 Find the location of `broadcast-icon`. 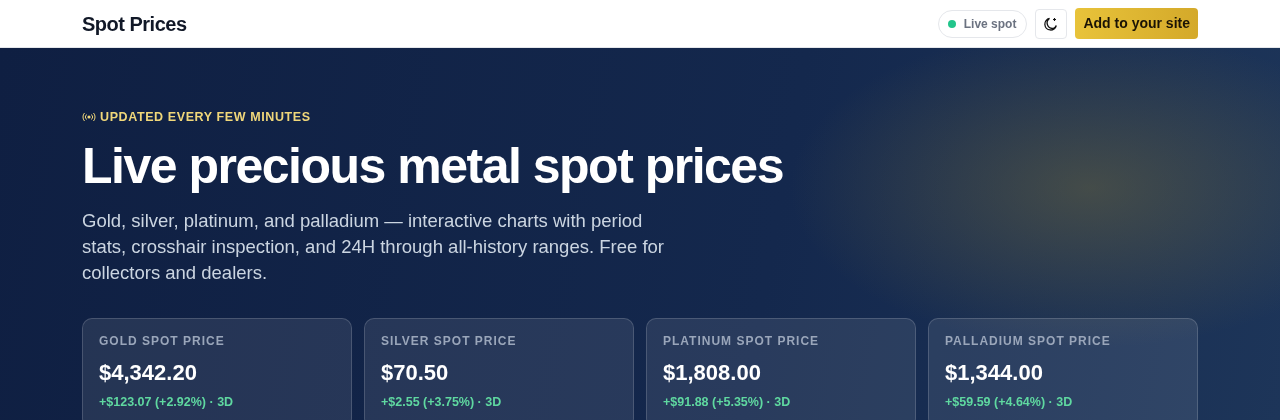

broadcast-icon is located at coordinates (89, 117).